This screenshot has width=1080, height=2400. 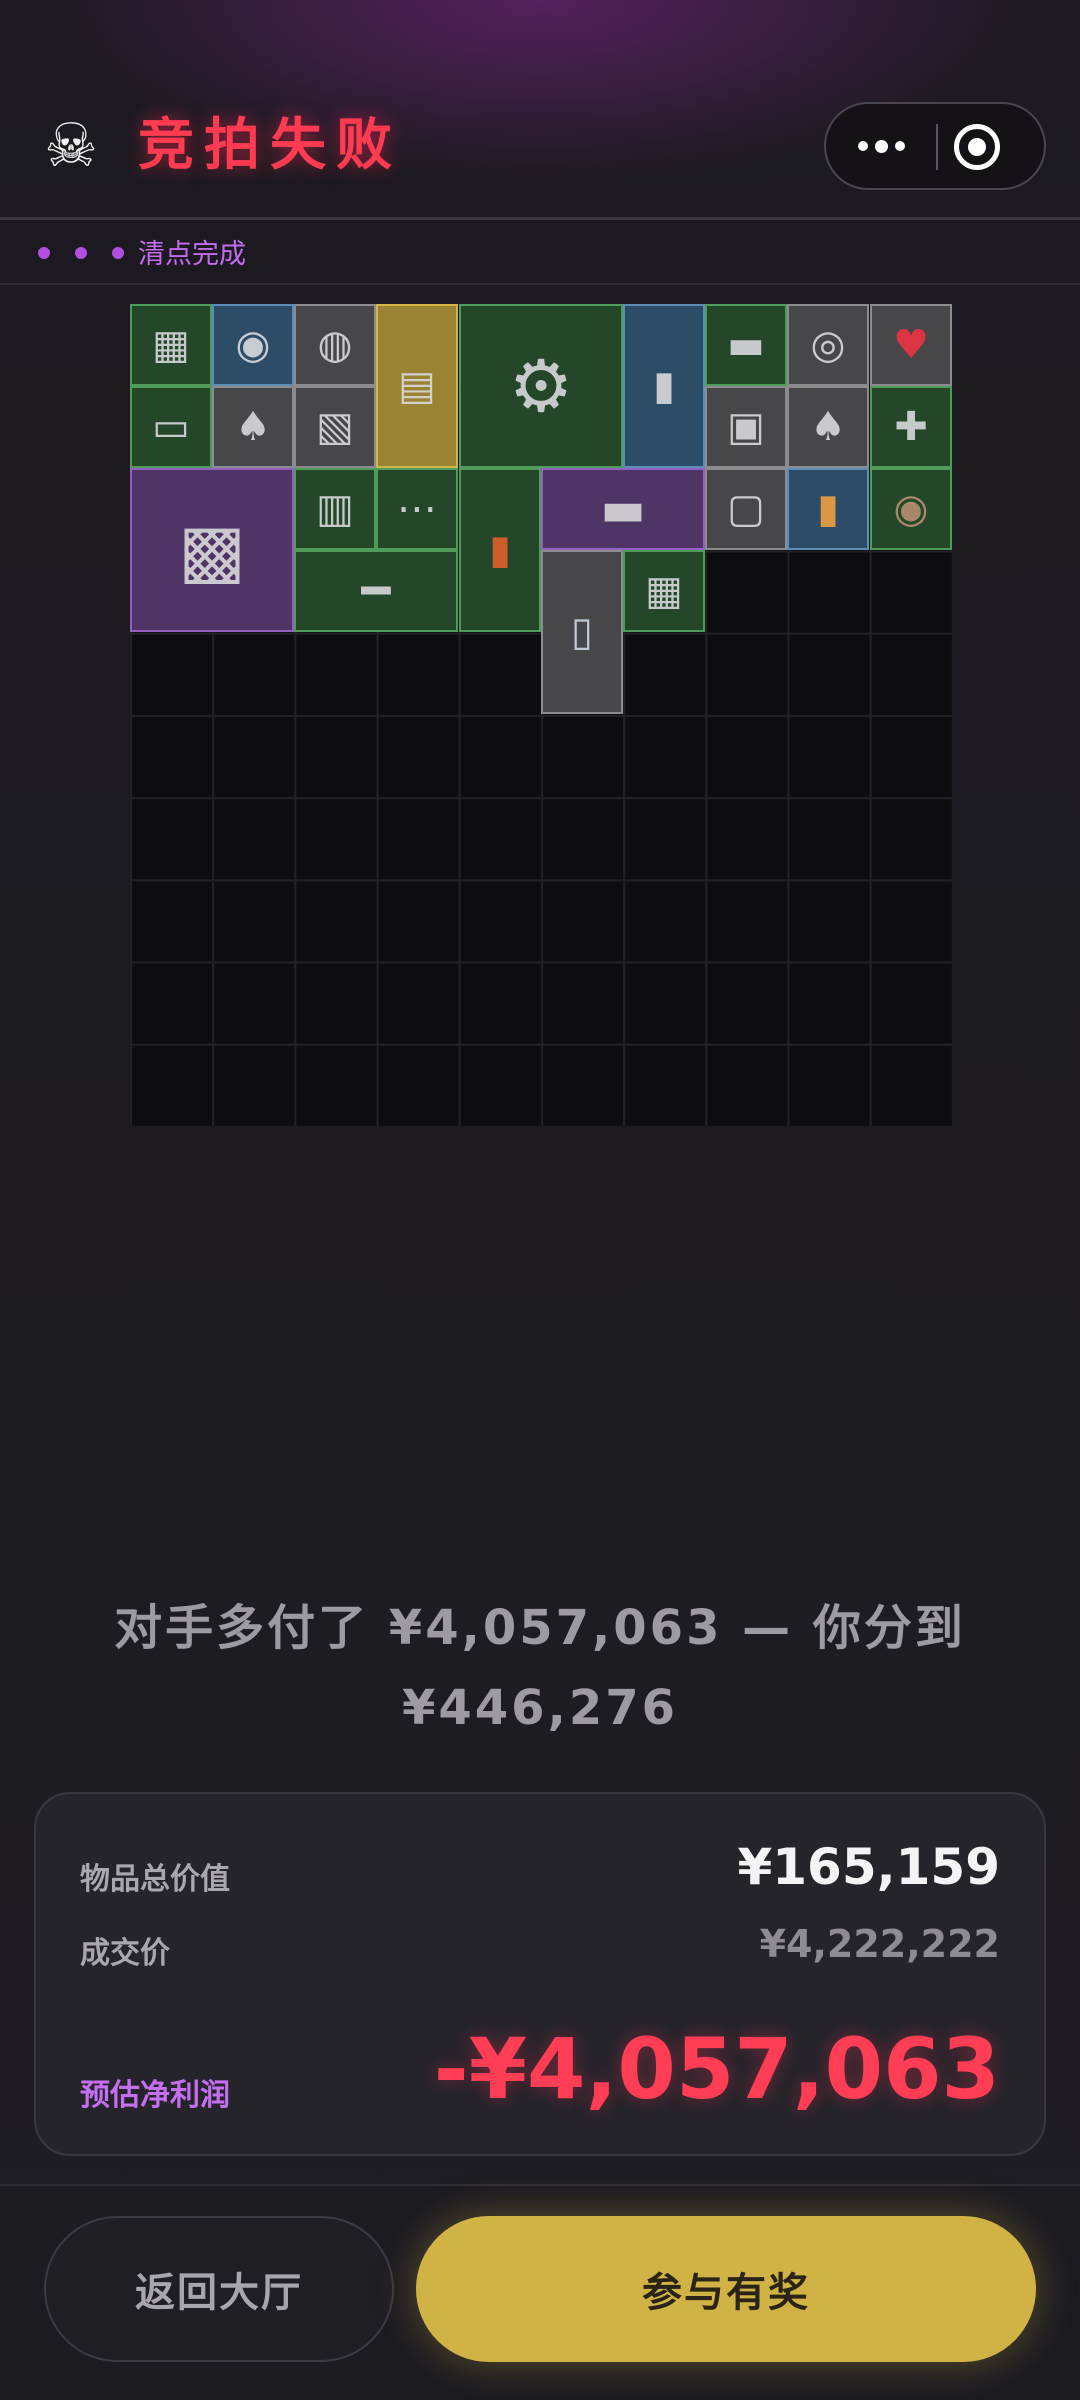 I want to click on item-capacitor: ▬, so click(x=746, y=345).